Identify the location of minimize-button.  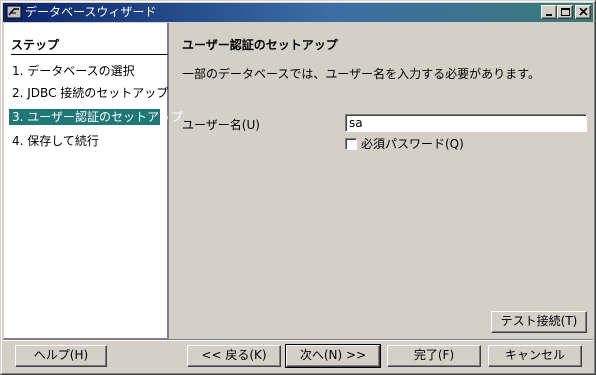
(549, 12).